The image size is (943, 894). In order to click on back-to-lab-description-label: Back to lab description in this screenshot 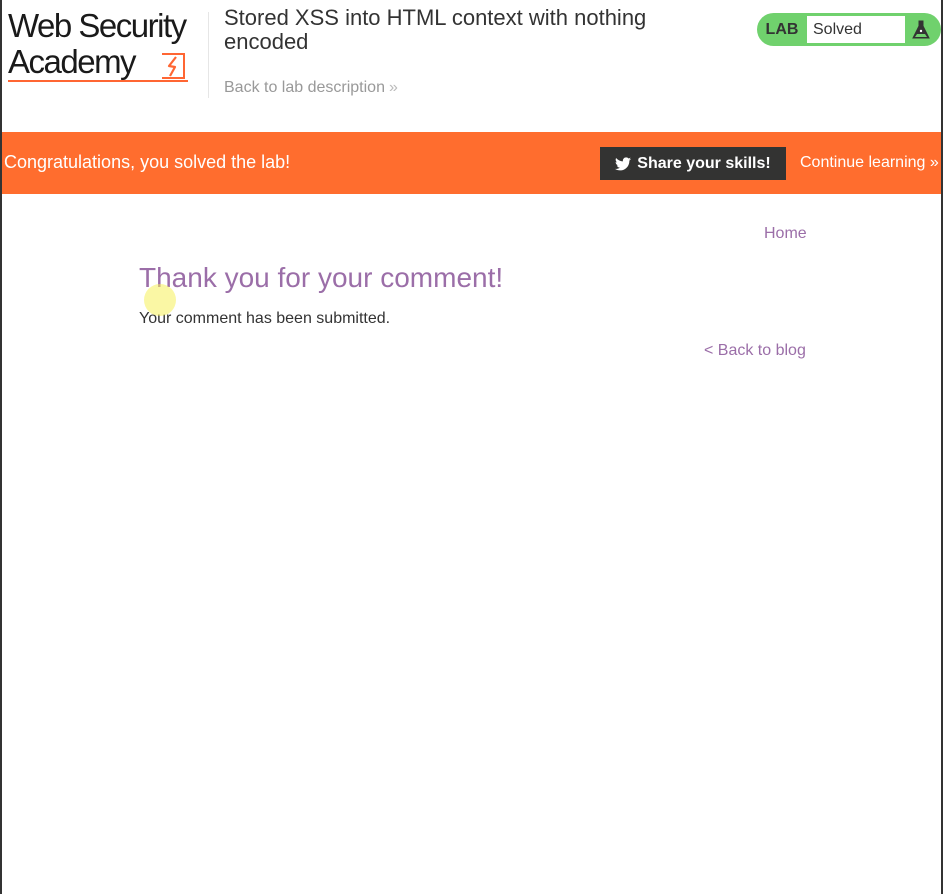, I will do `click(304, 87)`.